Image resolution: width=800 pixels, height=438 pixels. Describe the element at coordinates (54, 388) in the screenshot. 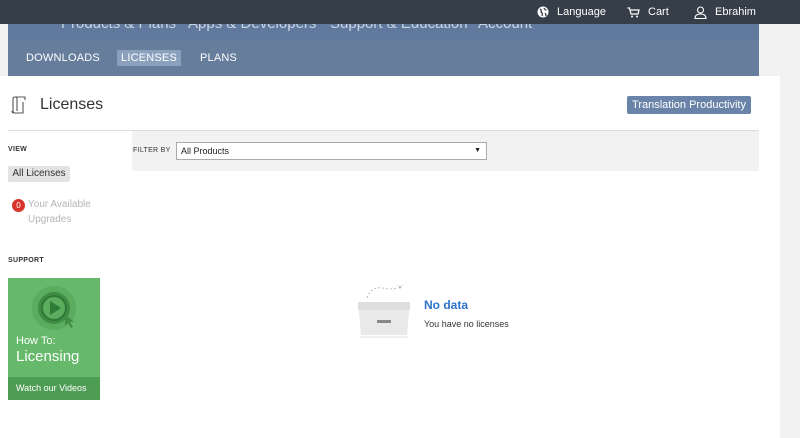

I see `watch-videos-link: Watch our Videos` at that location.